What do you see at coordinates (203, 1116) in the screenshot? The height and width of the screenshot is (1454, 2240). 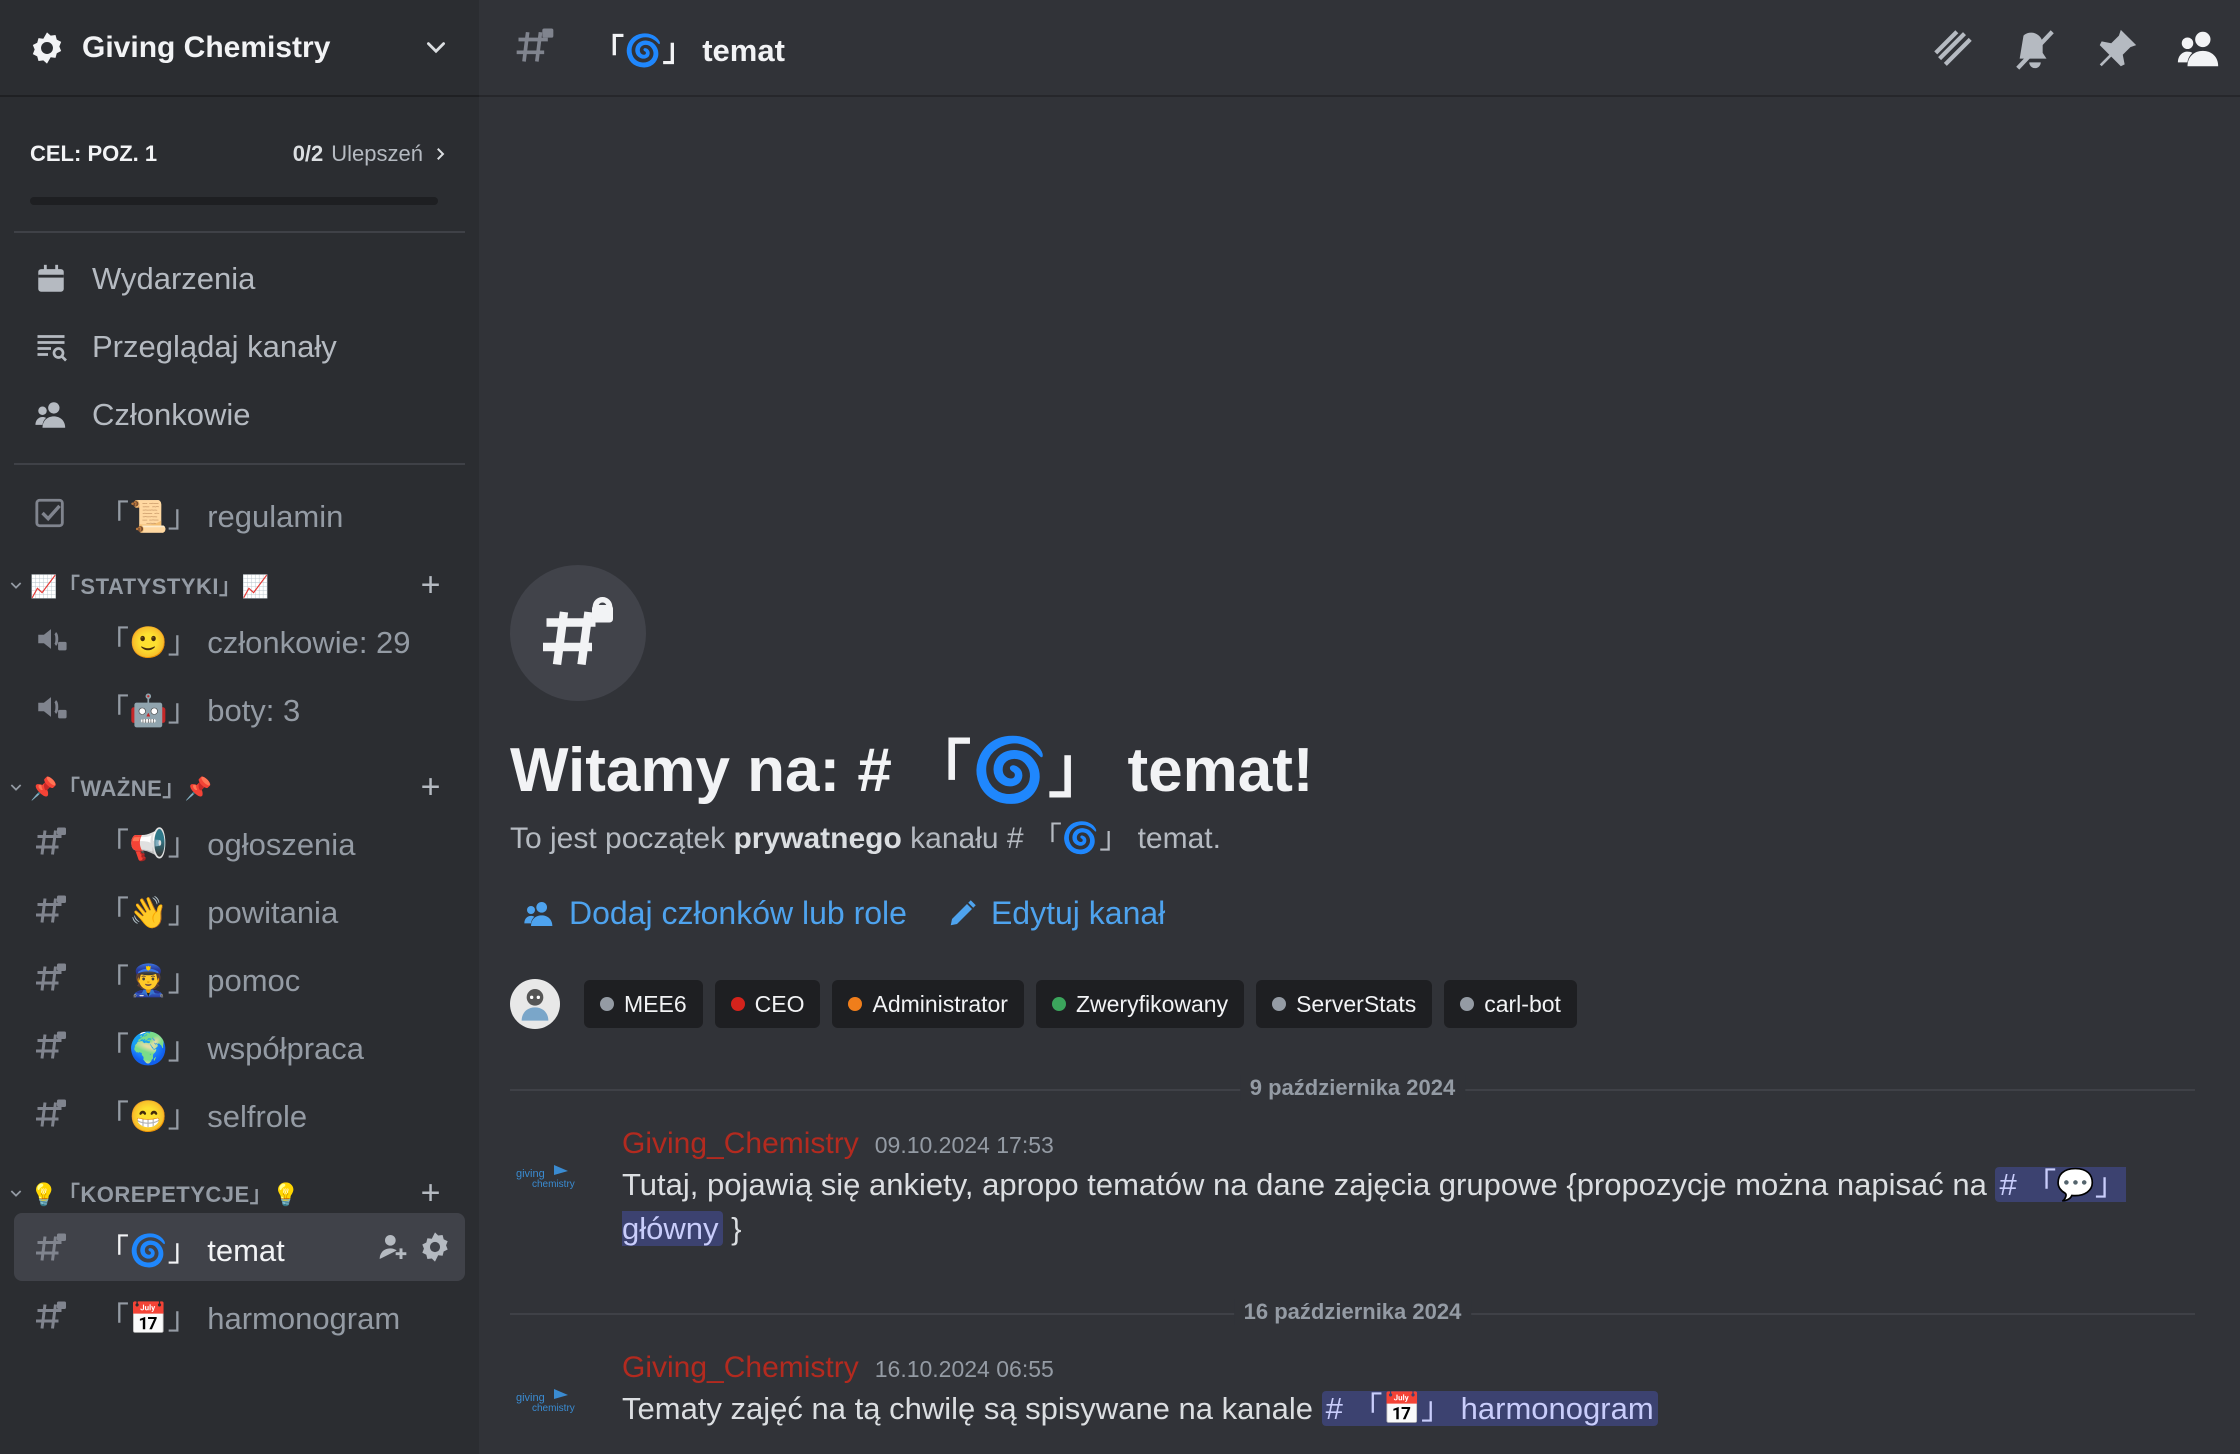 I see `channel-name: 「😁」 selfrole` at bounding box center [203, 1116].